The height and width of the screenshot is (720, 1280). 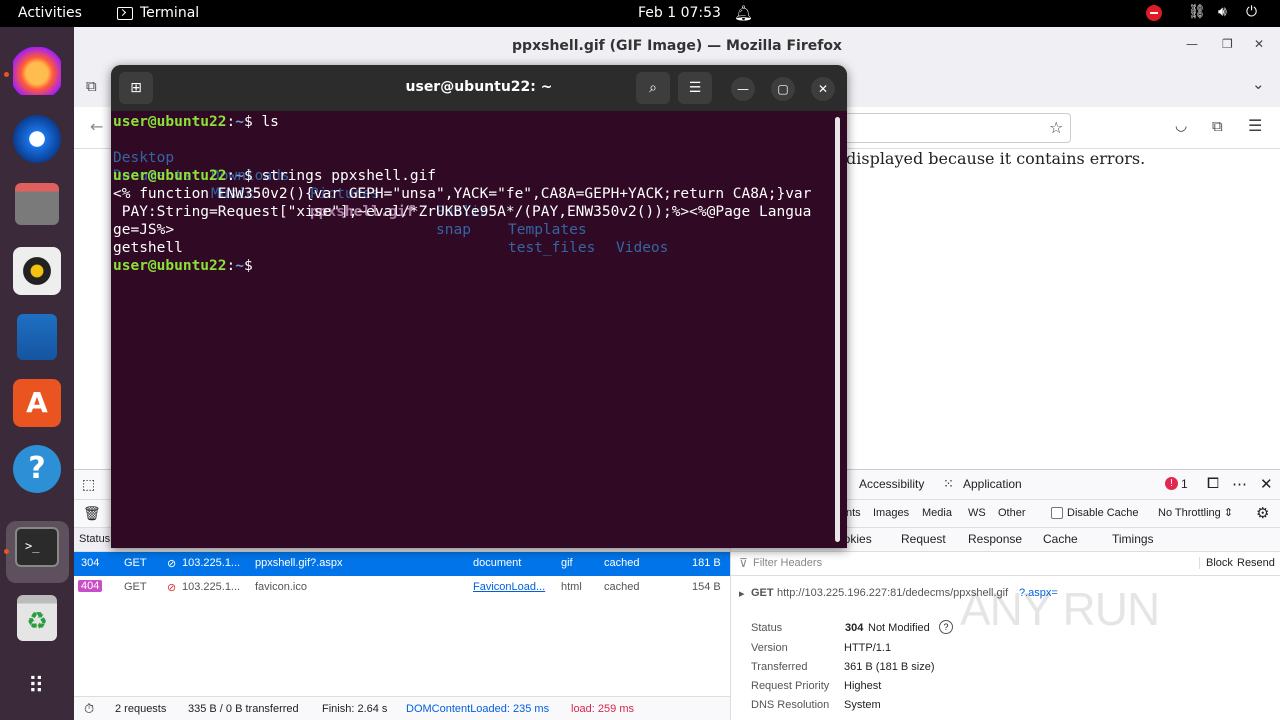 I want to click on filter-icon: ⊽, so click(x=743, y=563).